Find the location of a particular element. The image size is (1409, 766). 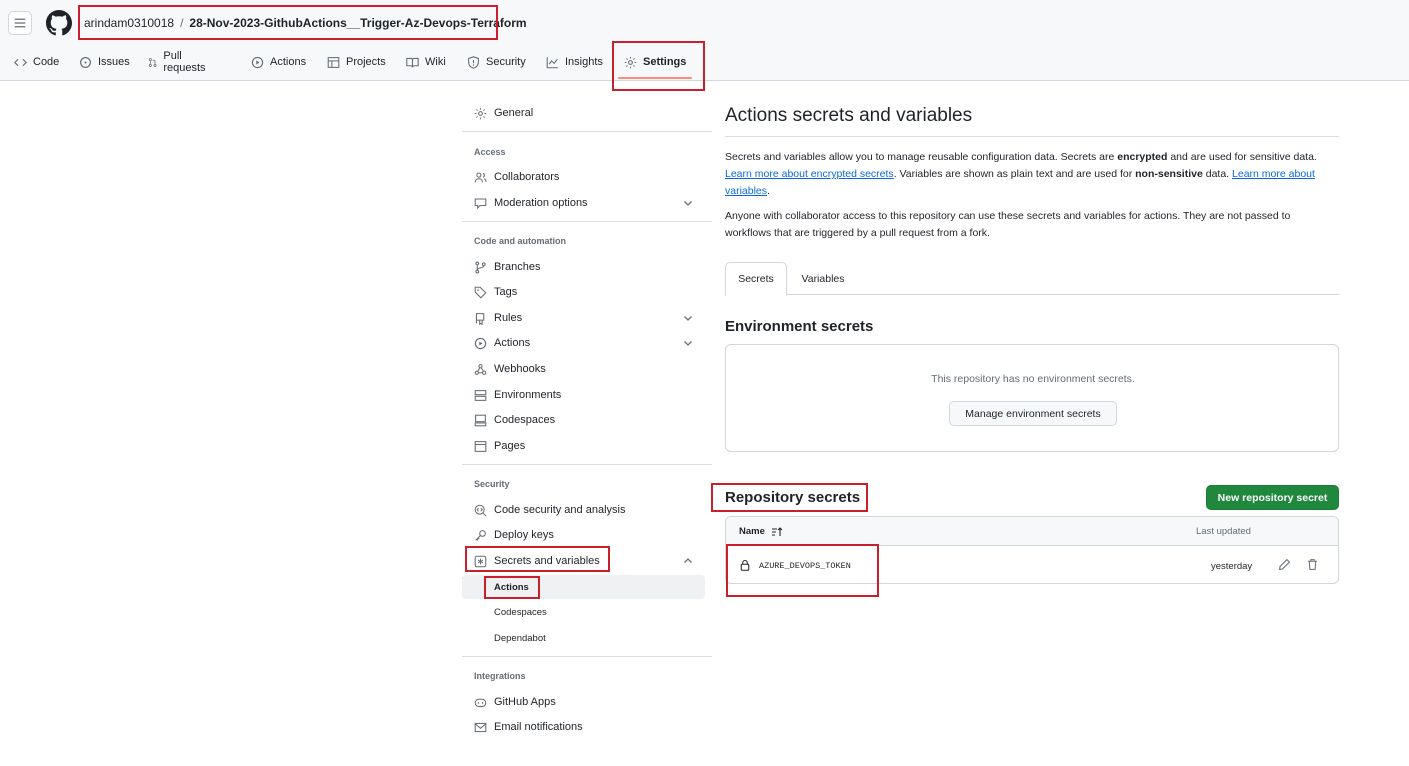

codescan-icon is located at coordinates (480, 510).